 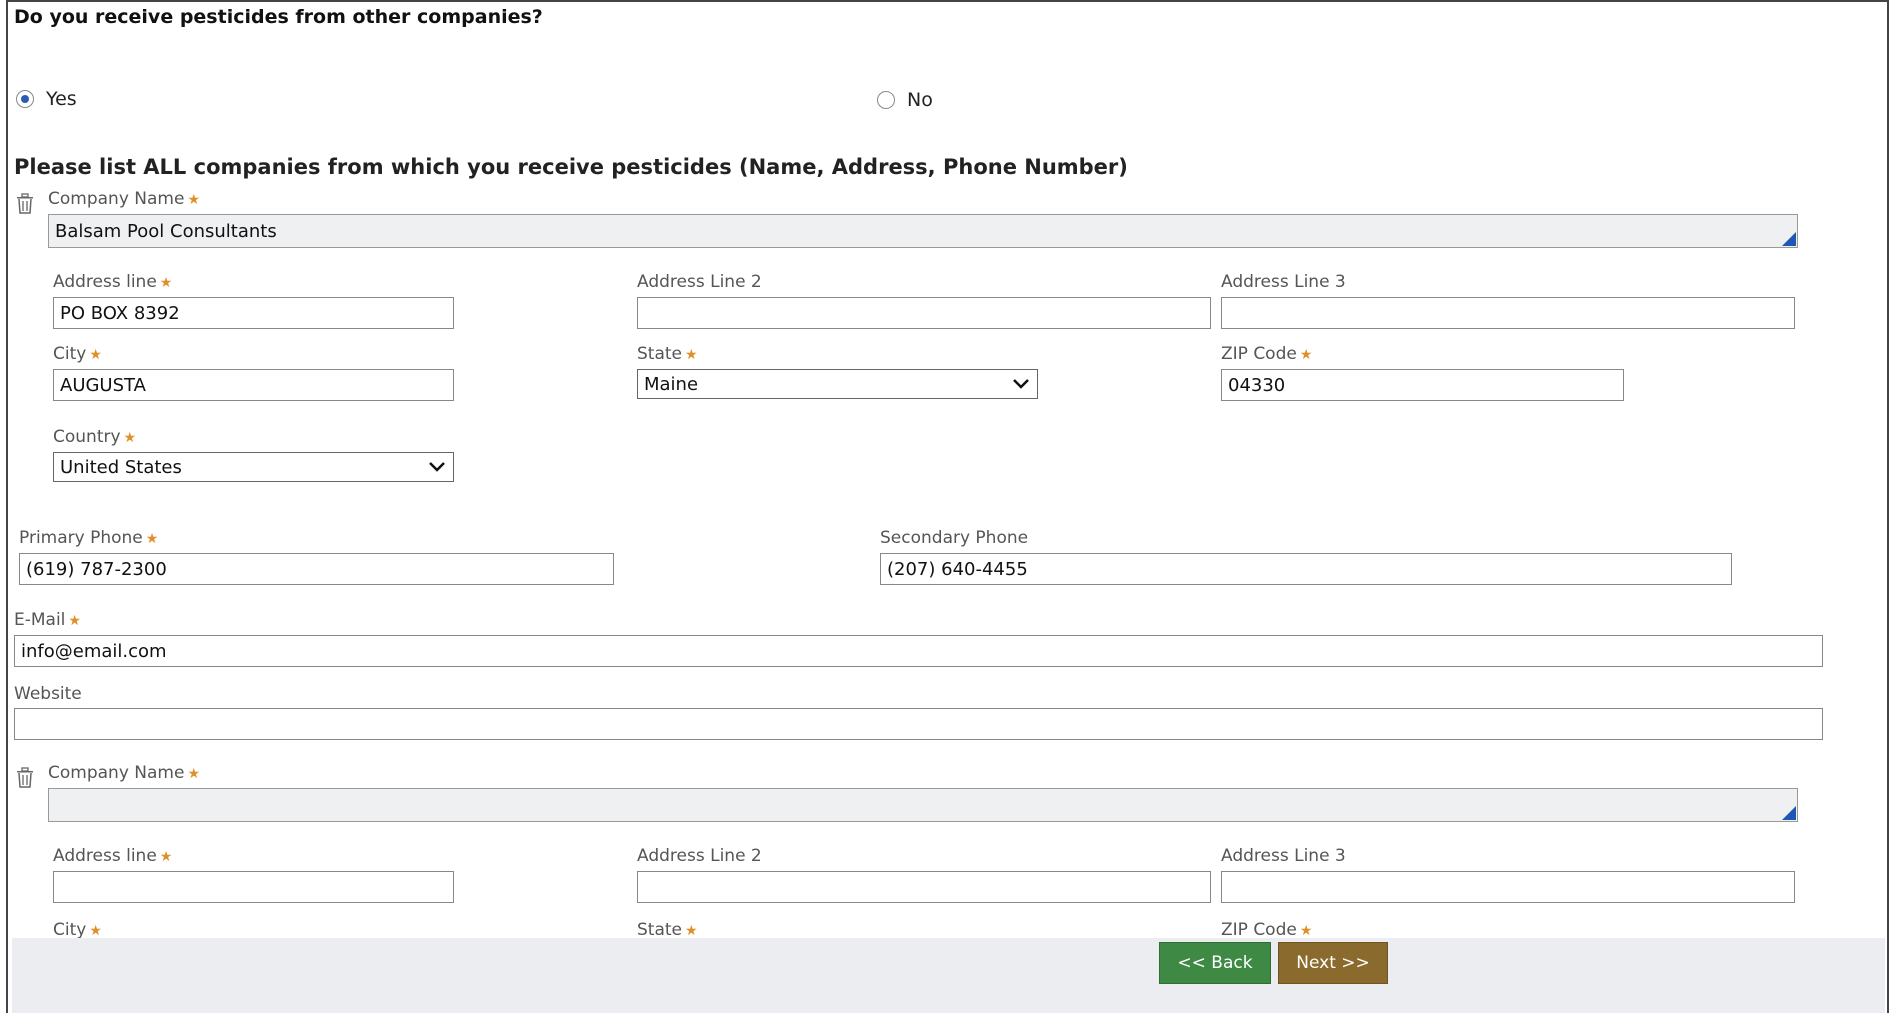 I want to click on zip-code-label-2: ZIP Code ★, so click(x=1267, y=930).